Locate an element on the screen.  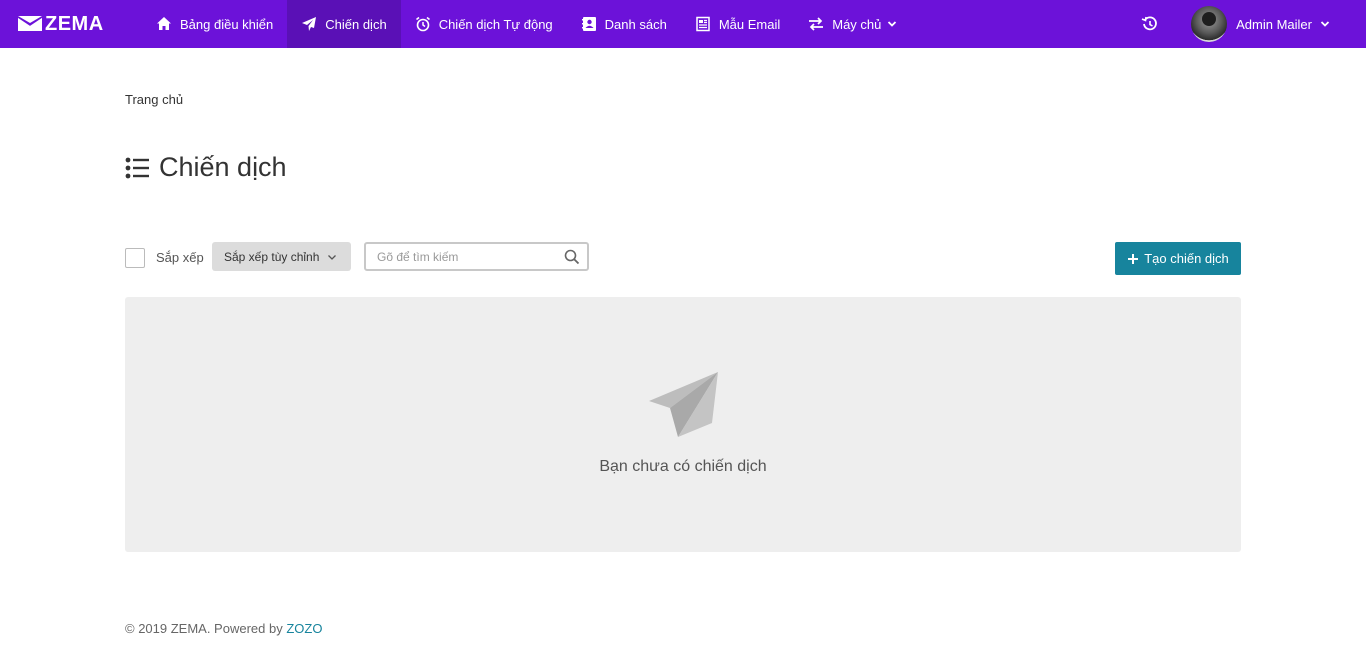
user-menu: Admin Mailer is located at coordinates (1260, 24).